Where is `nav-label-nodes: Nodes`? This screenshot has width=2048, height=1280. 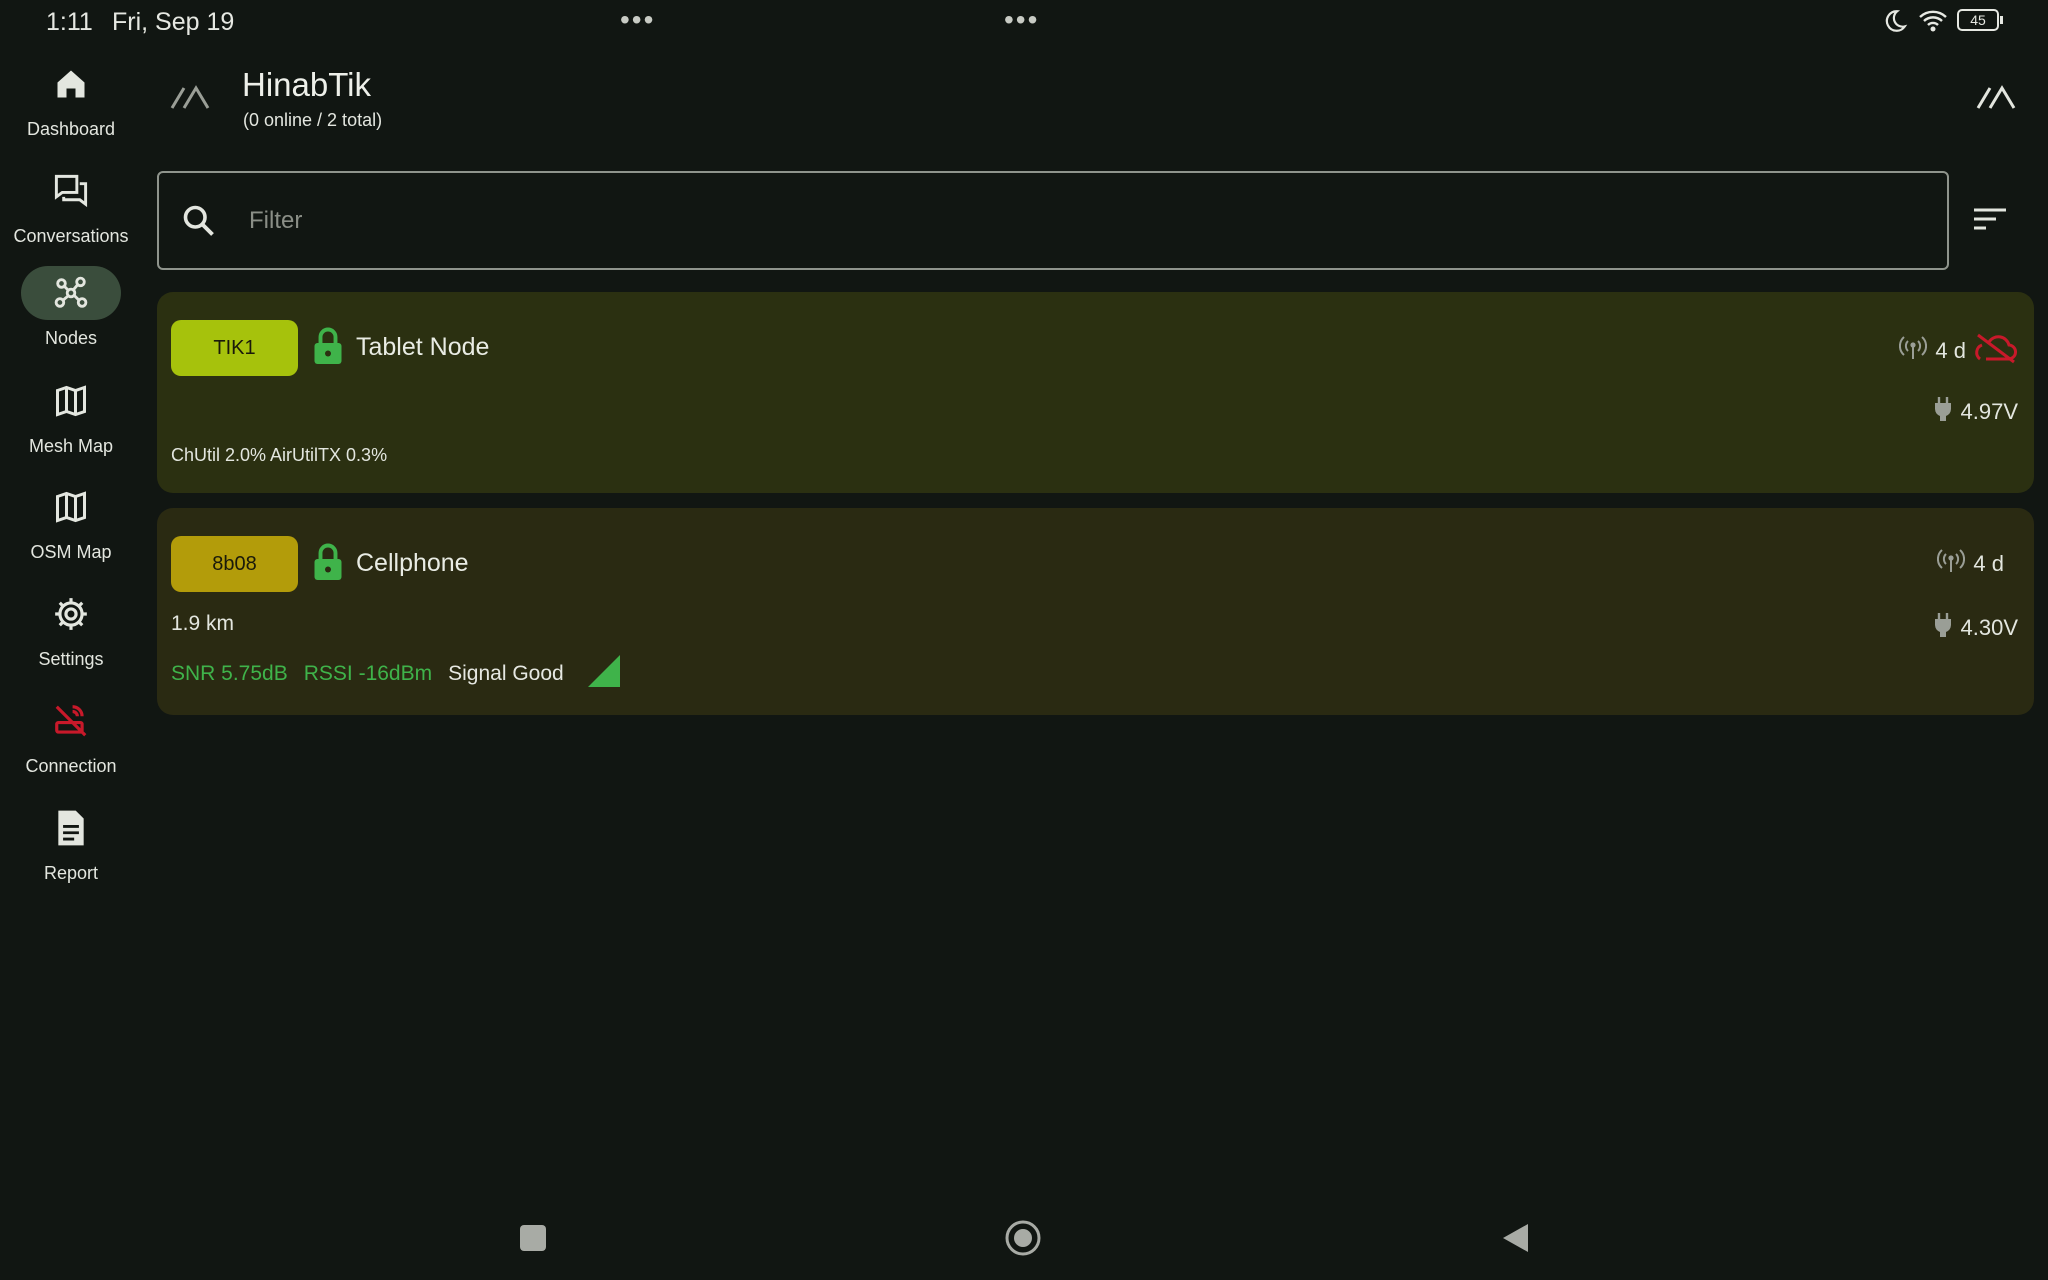
nav-label-nodes: Nodes is located at coordinates (71, 338).